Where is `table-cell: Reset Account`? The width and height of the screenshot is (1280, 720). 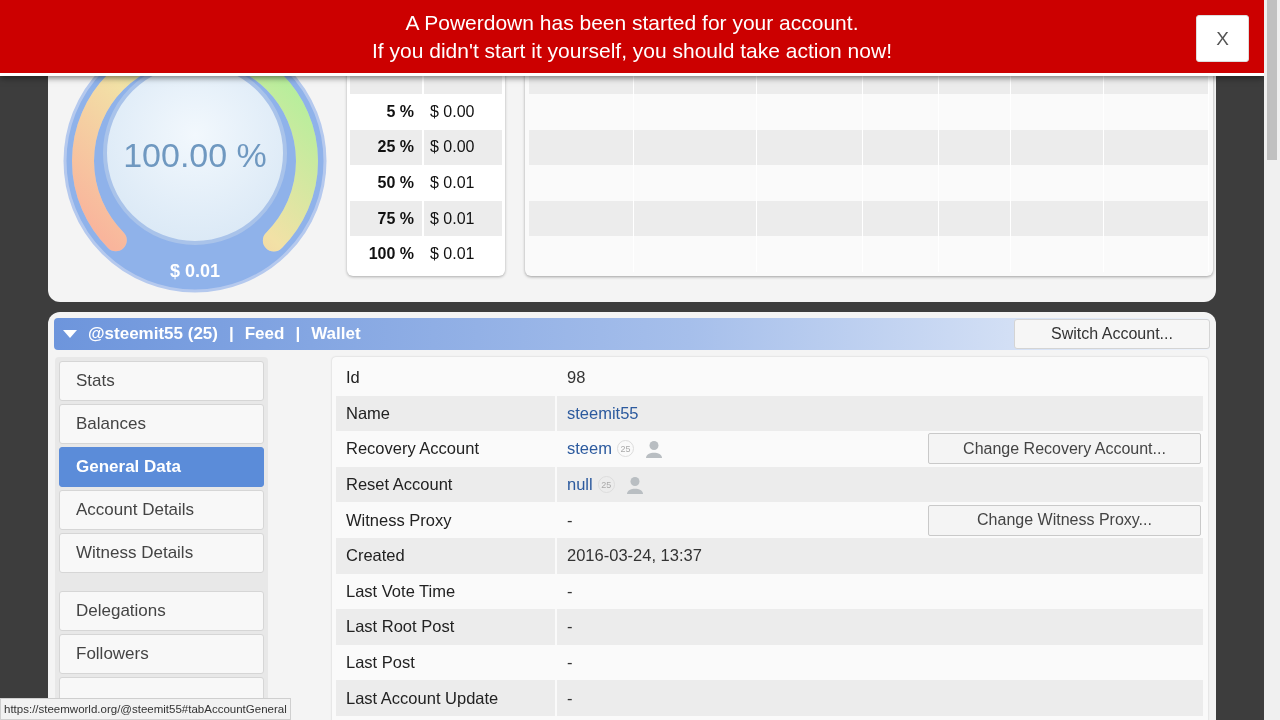
table-cell: Reset Account is located at coordinates (446, 484).